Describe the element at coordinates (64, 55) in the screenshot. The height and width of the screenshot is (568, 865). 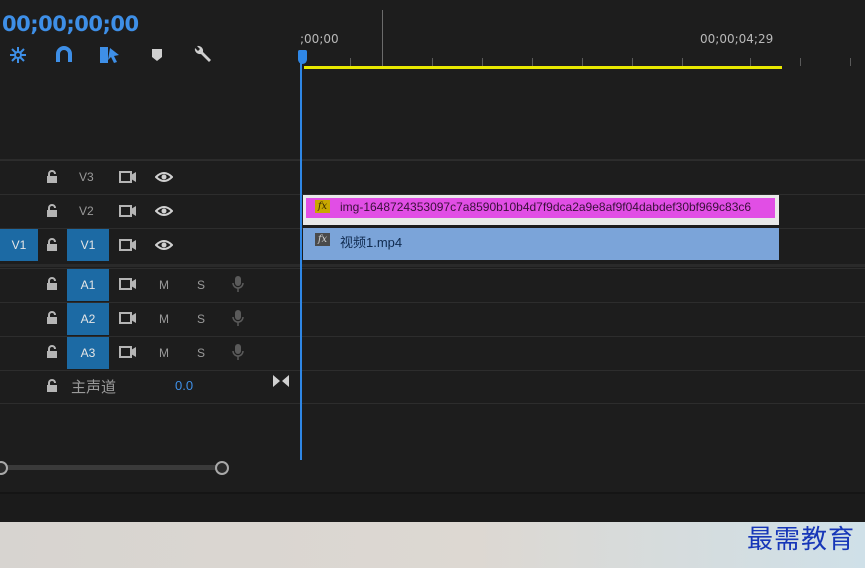
I see `magnet-snap-icon` at that location.